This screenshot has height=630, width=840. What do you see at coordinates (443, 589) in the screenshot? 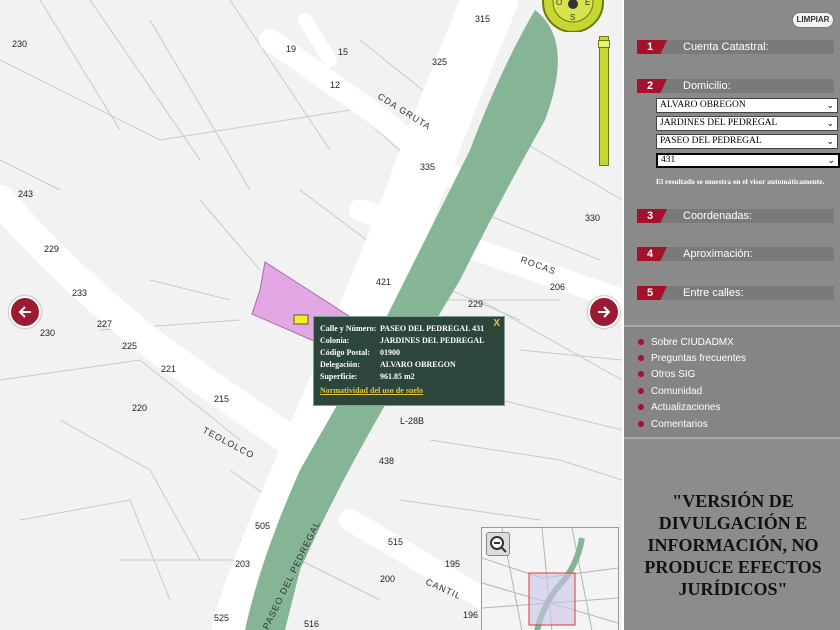
I see `street-label: CANTIL` at bounding box center [443, 589].